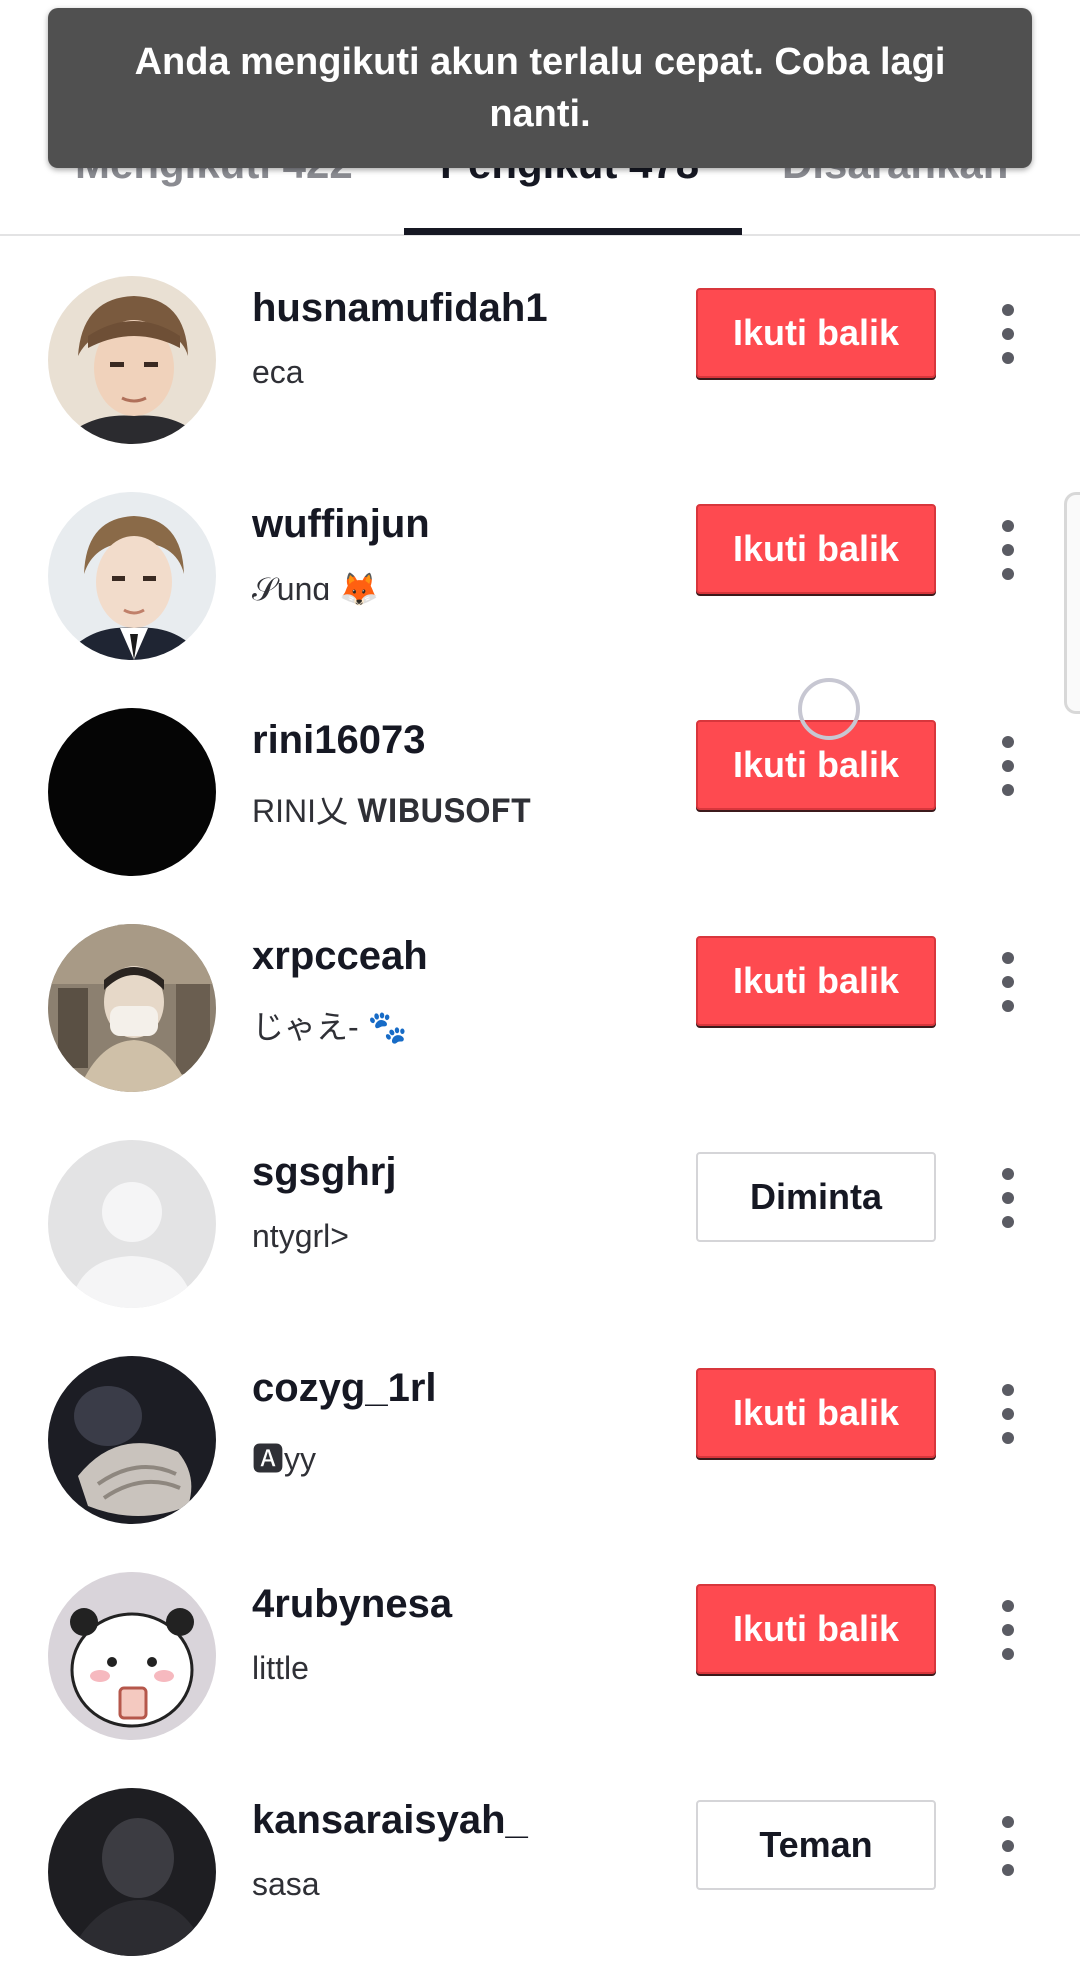 The height and width of the screenshot is (1964, 1080). What do you see at coordinates (540, 776) in the screenshot?
I see `follower-row: rini16073 RINI乂 𝐖𝐈𝐁𝐔𝐒𝐎𝐅𝐓 Ikuti balik` at bounding box center [540, 776].